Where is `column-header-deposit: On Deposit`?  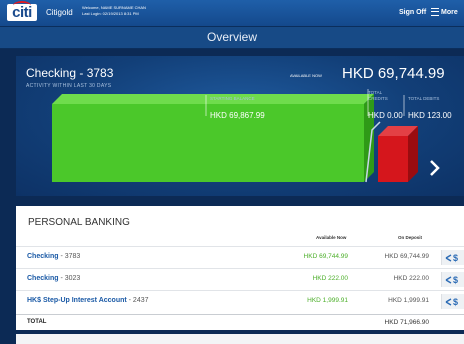 column-header-deposit: On Deposit is located at coordinates (410, 237).